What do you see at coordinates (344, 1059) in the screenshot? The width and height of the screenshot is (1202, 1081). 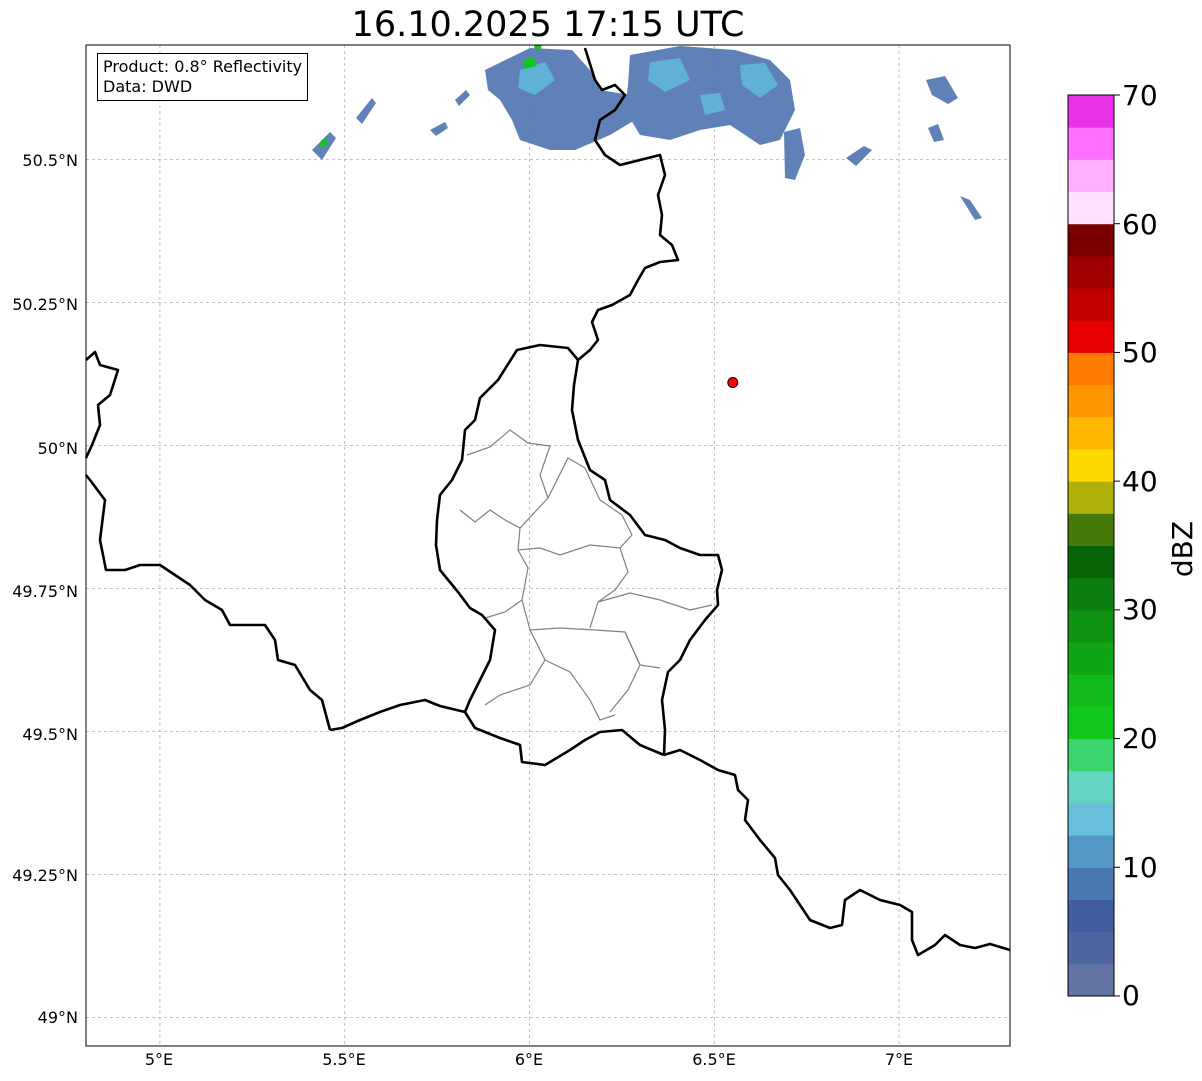 I see `lon-label: 5.5°E` at bounding box center [344, 1059].